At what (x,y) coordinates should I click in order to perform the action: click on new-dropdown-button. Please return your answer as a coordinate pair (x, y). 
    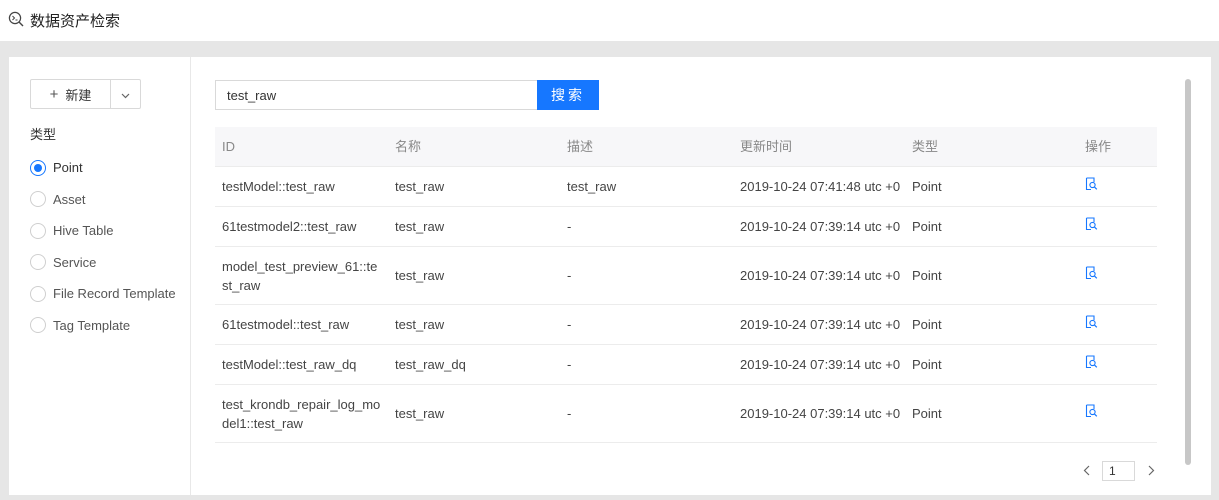
    Looking at the image, I should click on (125, 94).